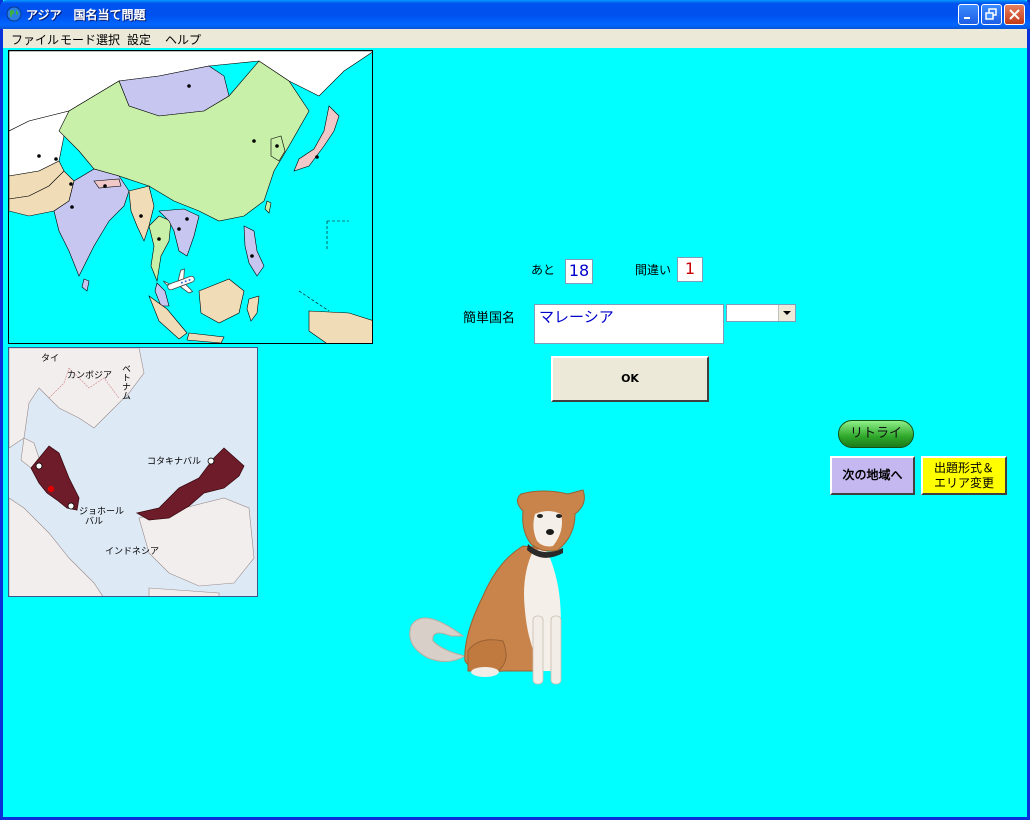 Image resolution: width=1030 pixels, height=820 pixels. I want to click on close-icon, so click(1014, 14).